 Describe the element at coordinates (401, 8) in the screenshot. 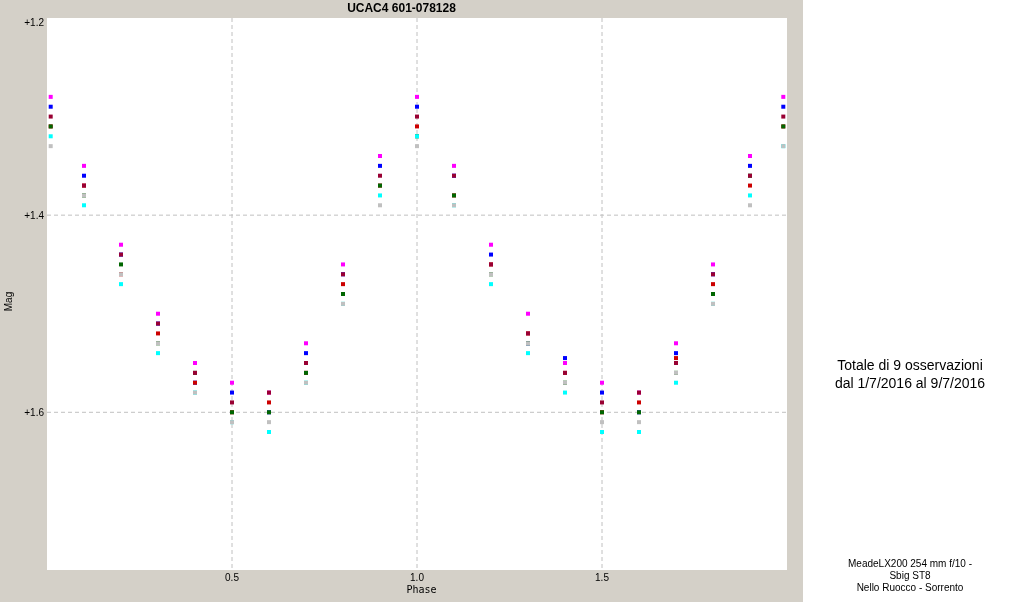

I see `chart-title: UCAC4 601-078128` at that location.